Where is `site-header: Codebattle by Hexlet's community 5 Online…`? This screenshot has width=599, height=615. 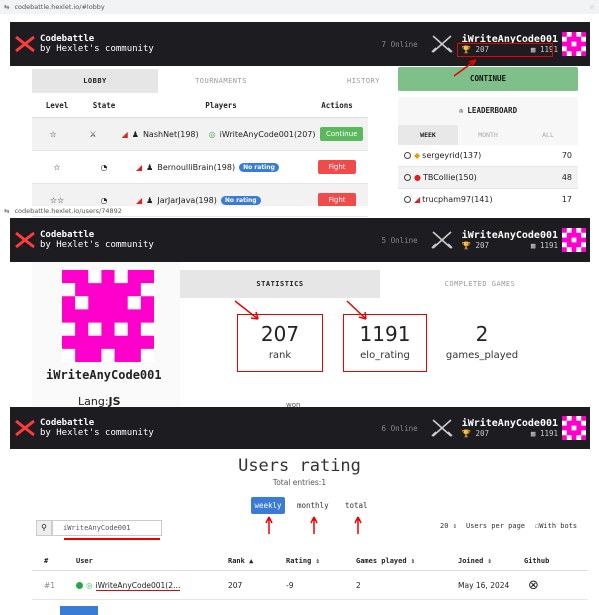 site-header: Codebattle by Hexlet's community 5 Online… is located at coordinates (300, 240).